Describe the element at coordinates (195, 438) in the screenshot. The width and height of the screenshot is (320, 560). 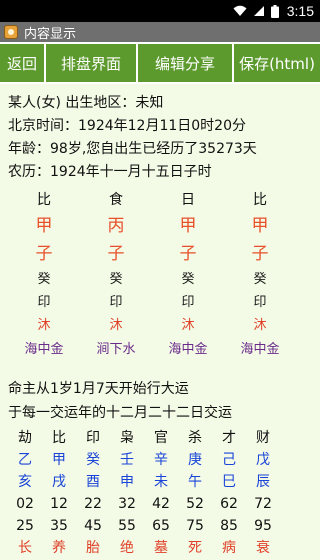
I see `dayun-god: 杀` at that location.